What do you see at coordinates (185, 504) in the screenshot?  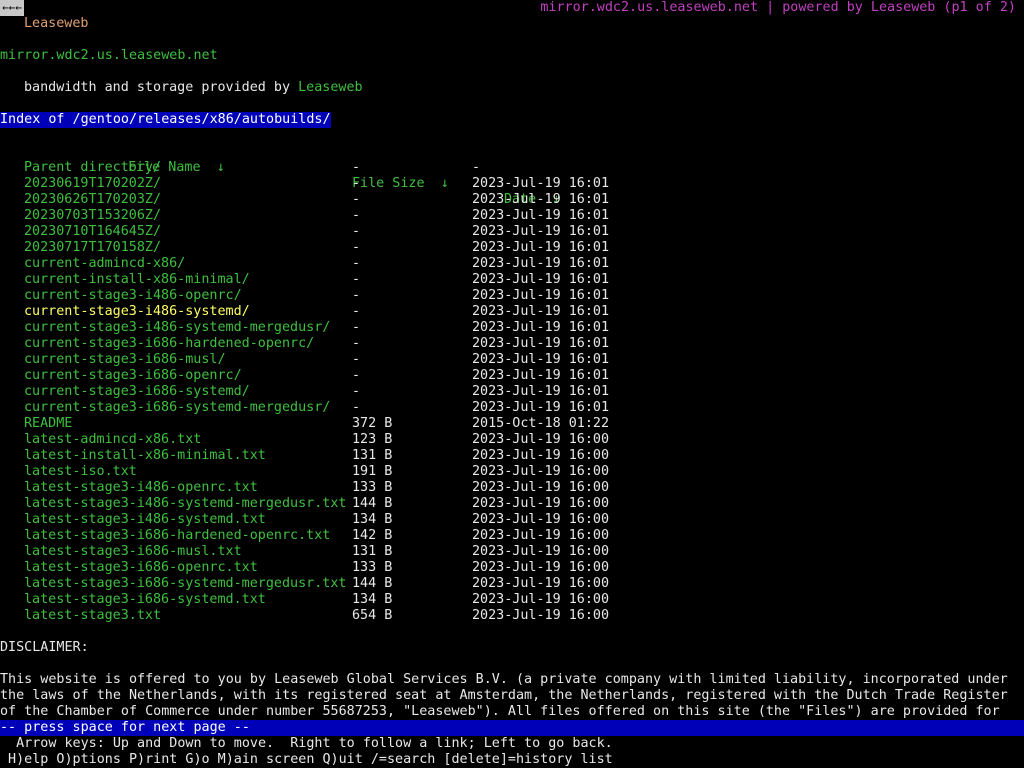 I see `file-link: latest-stage3-i486-systemd-mergedusr.txt` at bounding box center [185, 504].